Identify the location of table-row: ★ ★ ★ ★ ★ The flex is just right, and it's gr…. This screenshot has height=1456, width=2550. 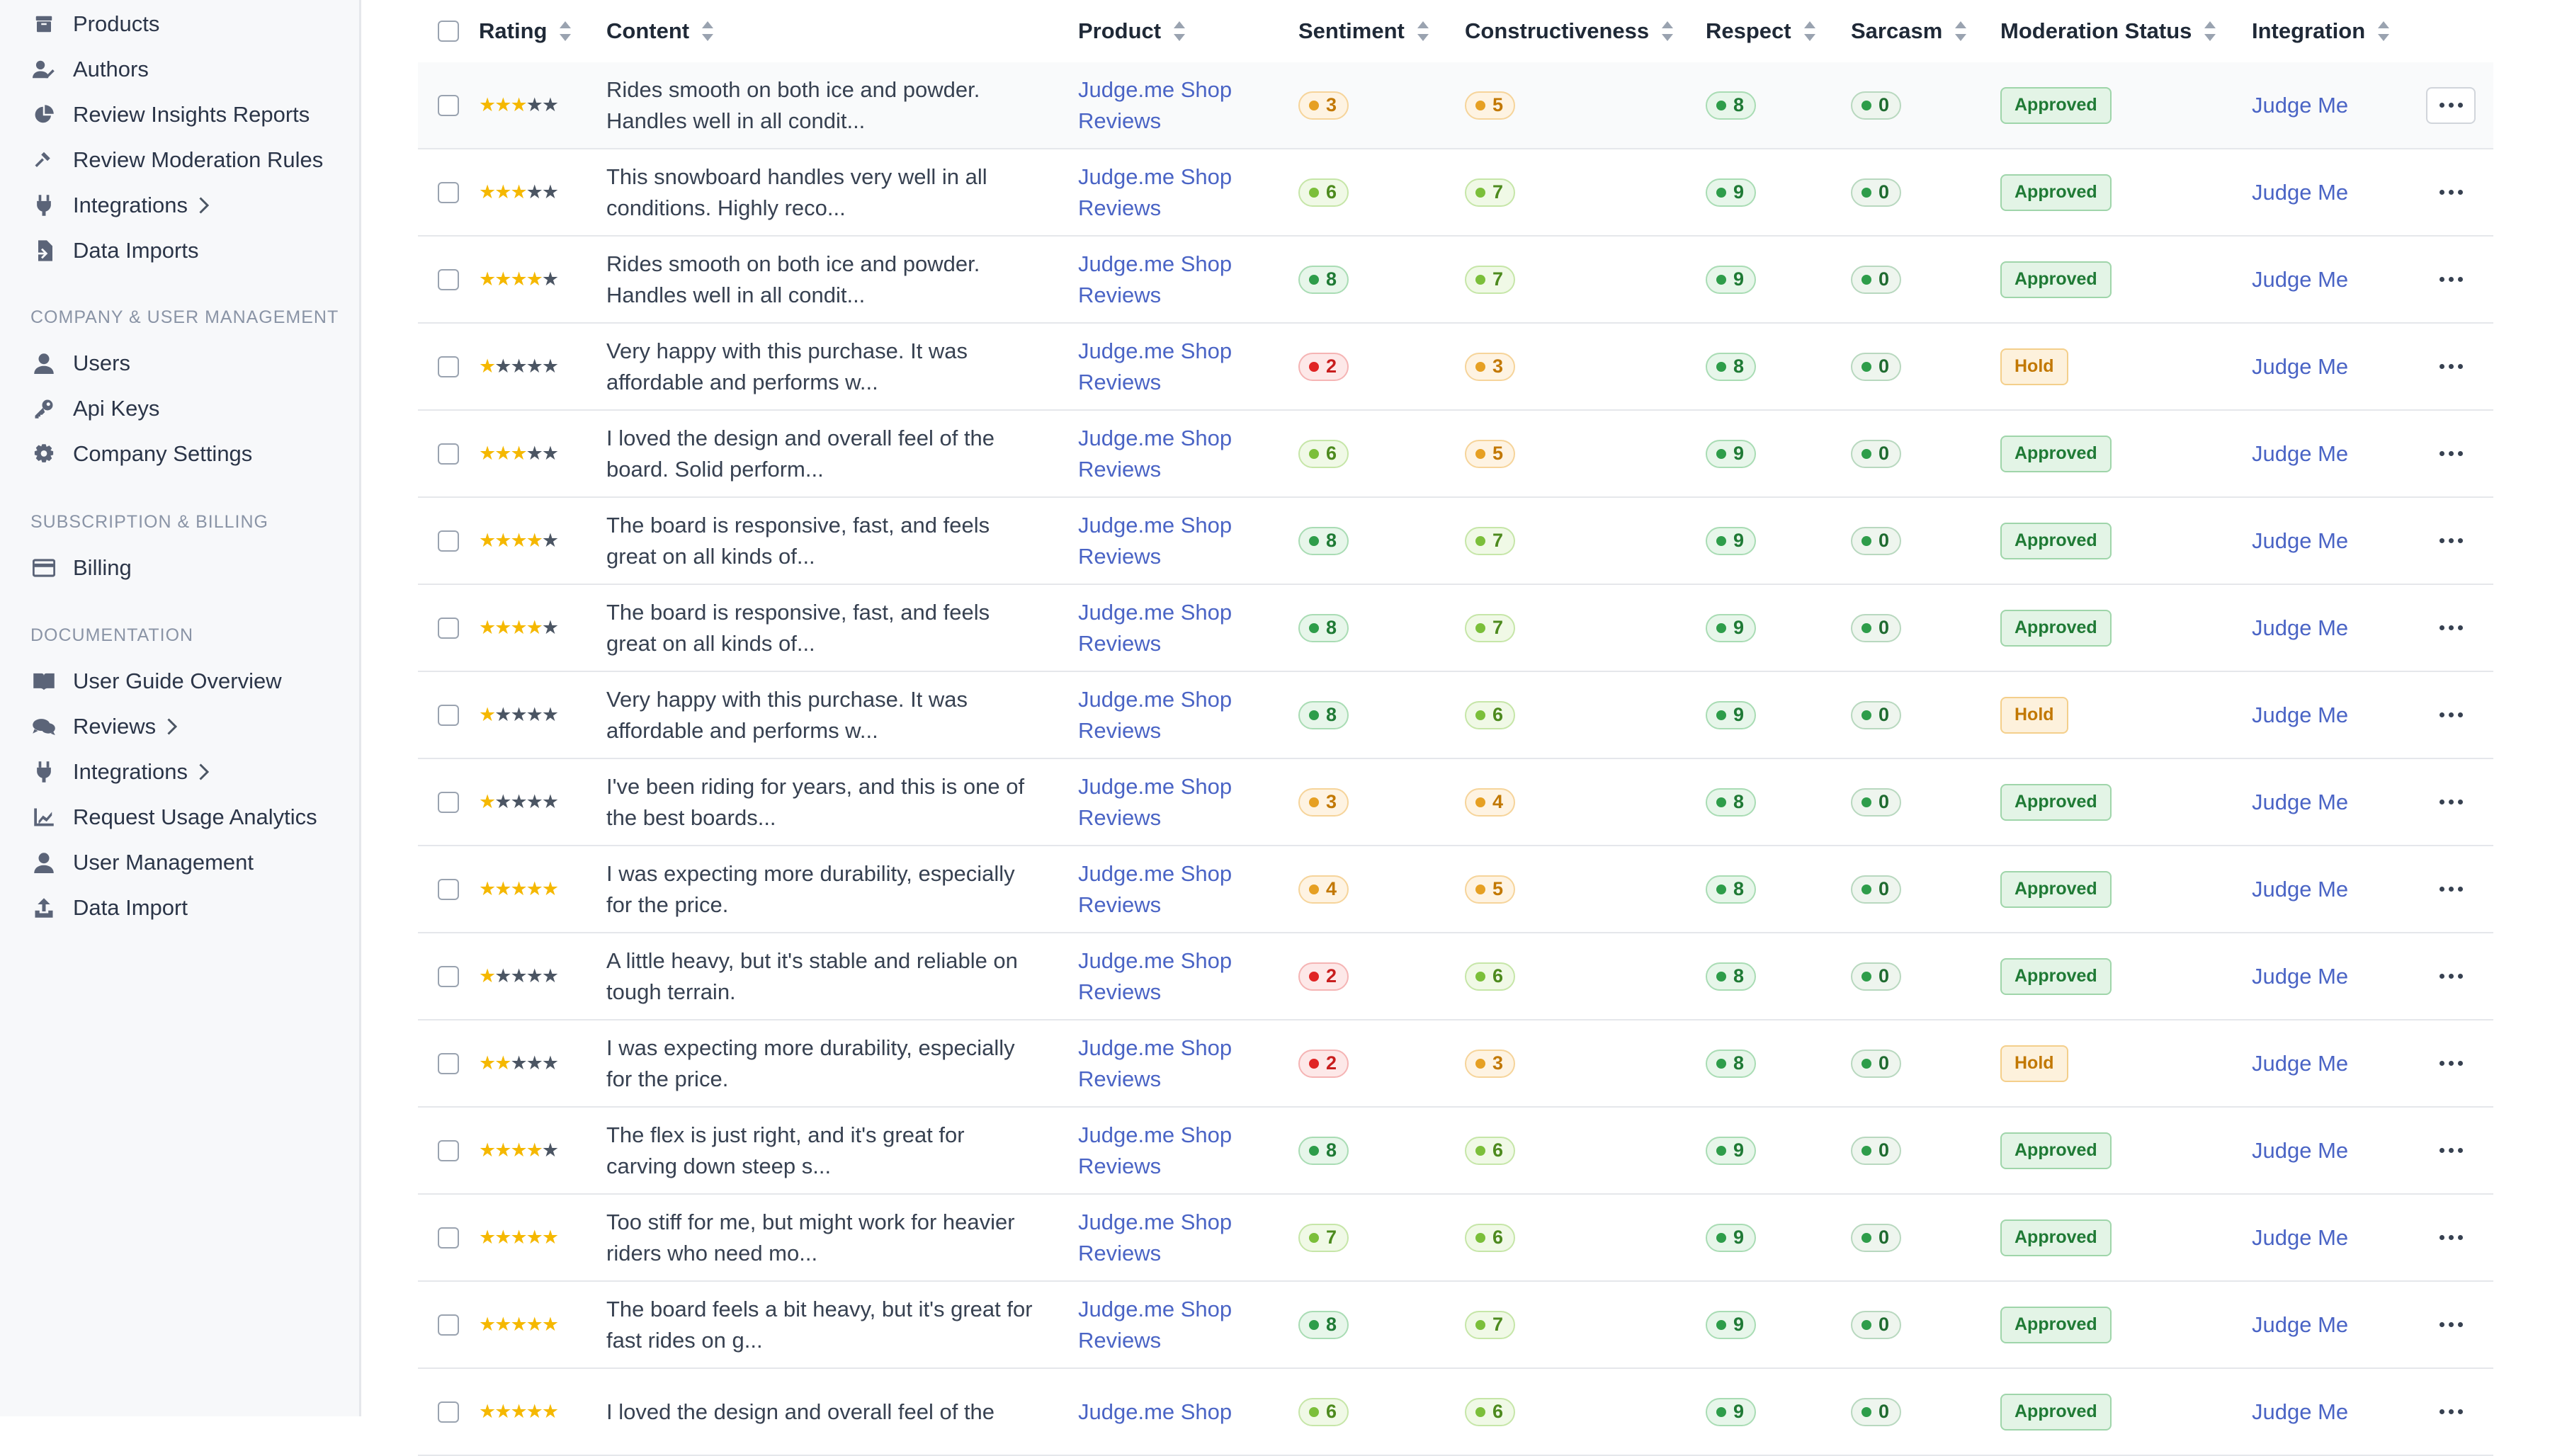
(1456, 1152).